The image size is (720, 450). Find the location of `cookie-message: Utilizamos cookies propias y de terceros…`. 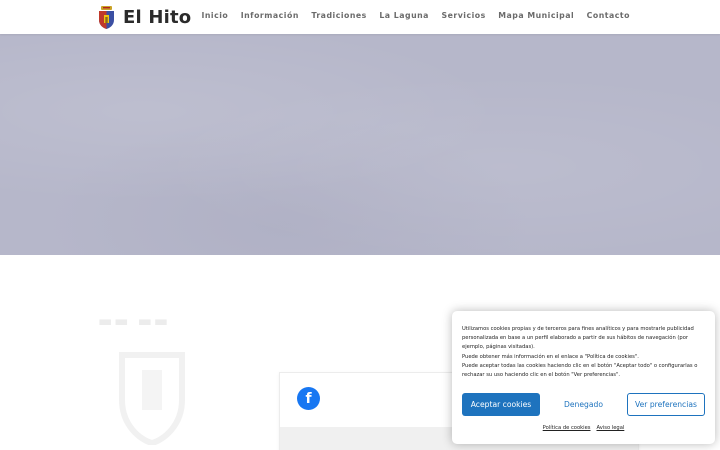

cookie-message: Utilizamos cookies propias y de terceros… is located at coordinates (583, 352).